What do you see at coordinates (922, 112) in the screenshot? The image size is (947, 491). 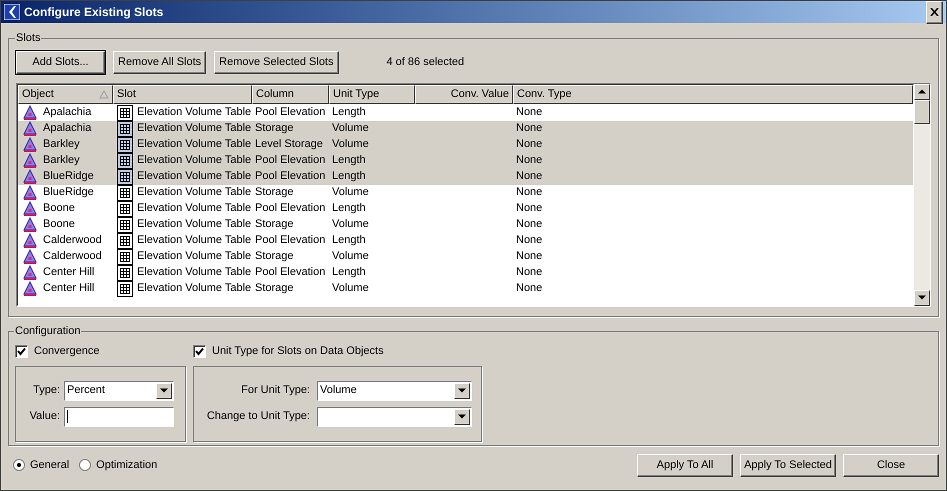 I see `scroll-thumb` at bounding box center [922, 112].